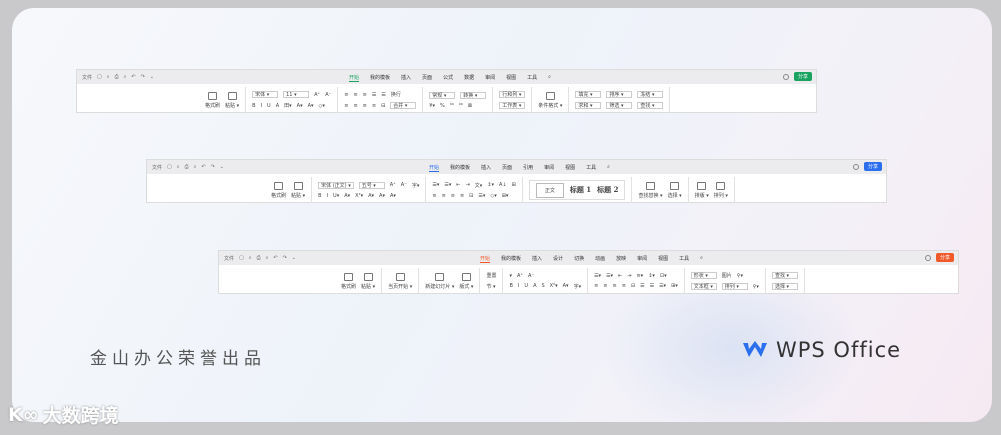  What do you see at coordinates (619, 105) in the screenshot?
I see `ribbon-control: 筛选 ▾` at bounding box center [619, 105].